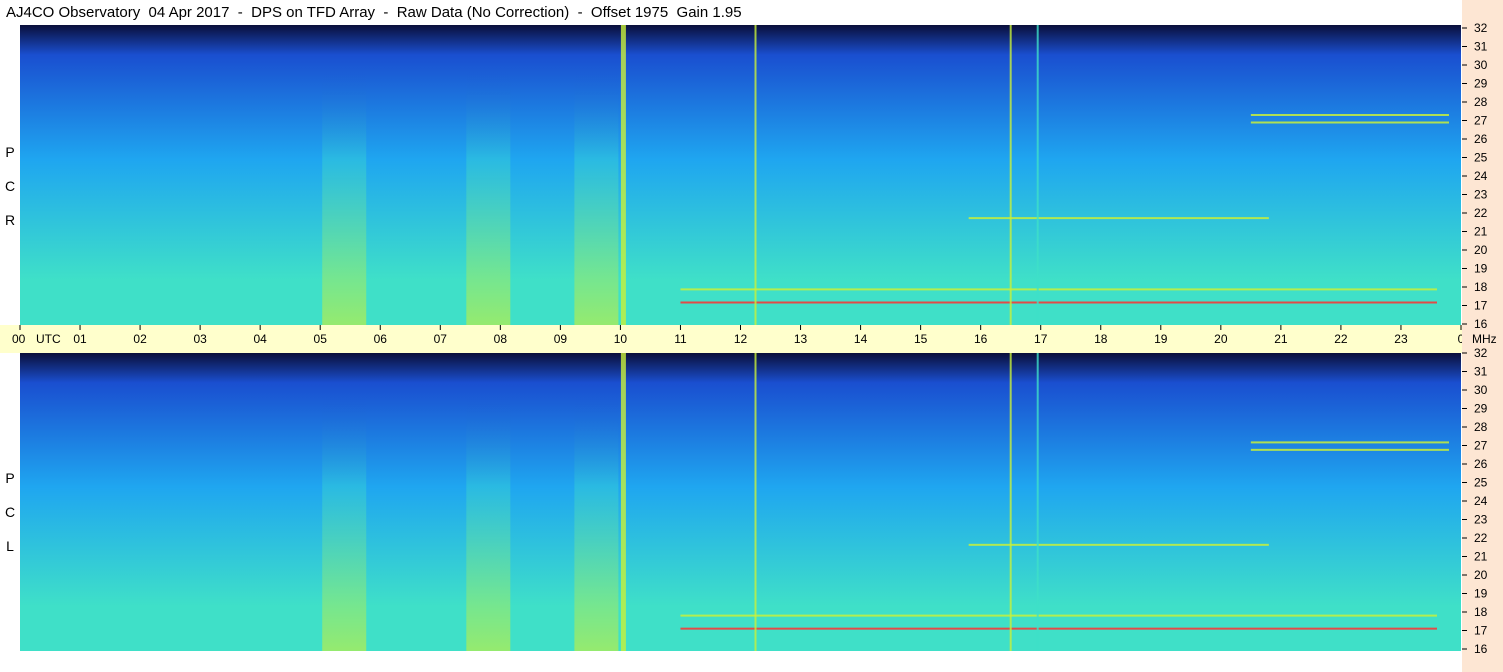 This screenshot has height=672, width=1503. I want to click on rcp-freq-label-14: 30, so click(1481, 65).